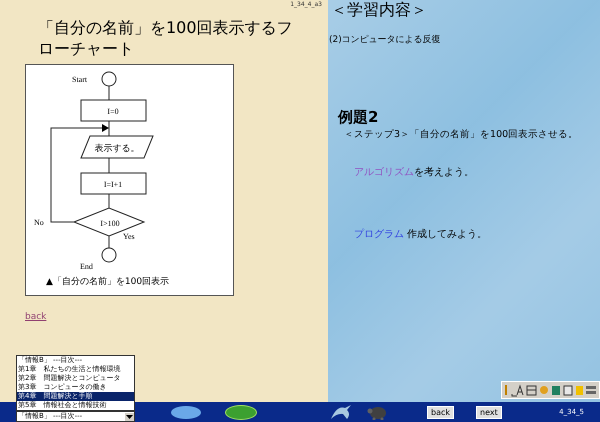  I want to click on example-title: 例題2, so click(359, 117).